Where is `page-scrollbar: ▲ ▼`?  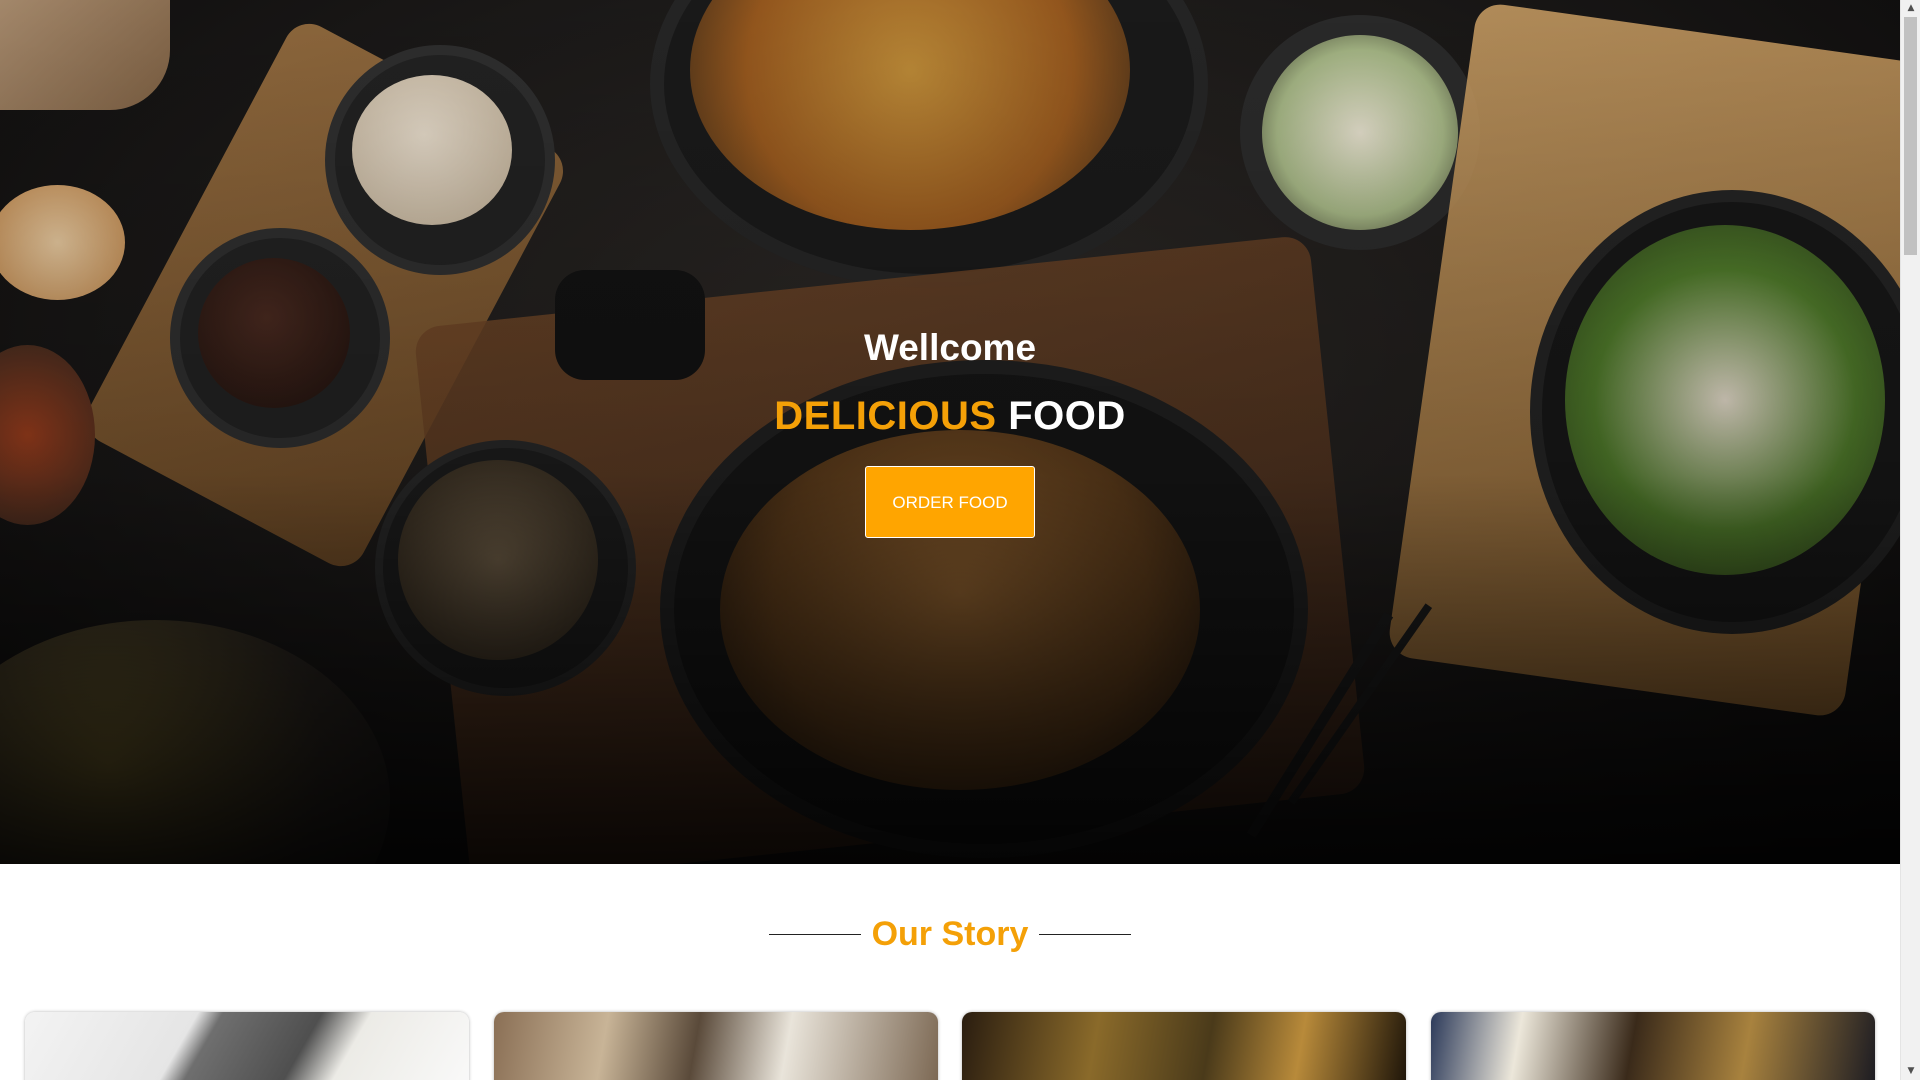
page-scrollbar: ▲ ▼ is located at coordinates (1910, 540).